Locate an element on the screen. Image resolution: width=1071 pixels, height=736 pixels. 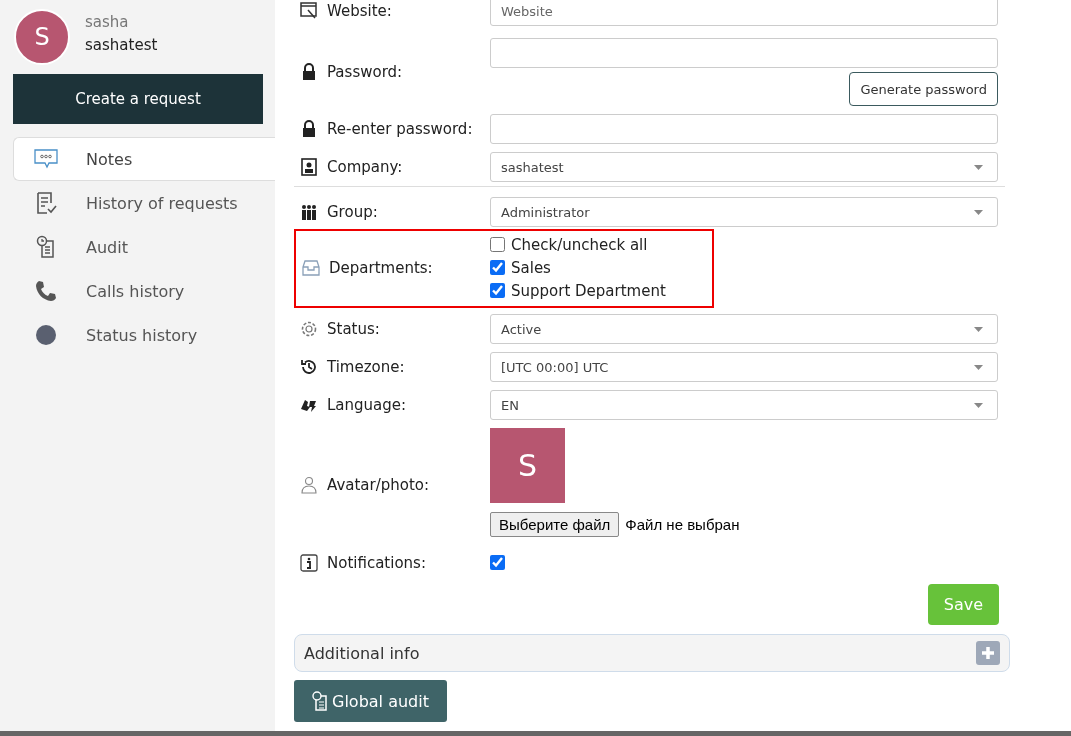
additional-info-panel: Additional info is located at coordinates (652, 653).